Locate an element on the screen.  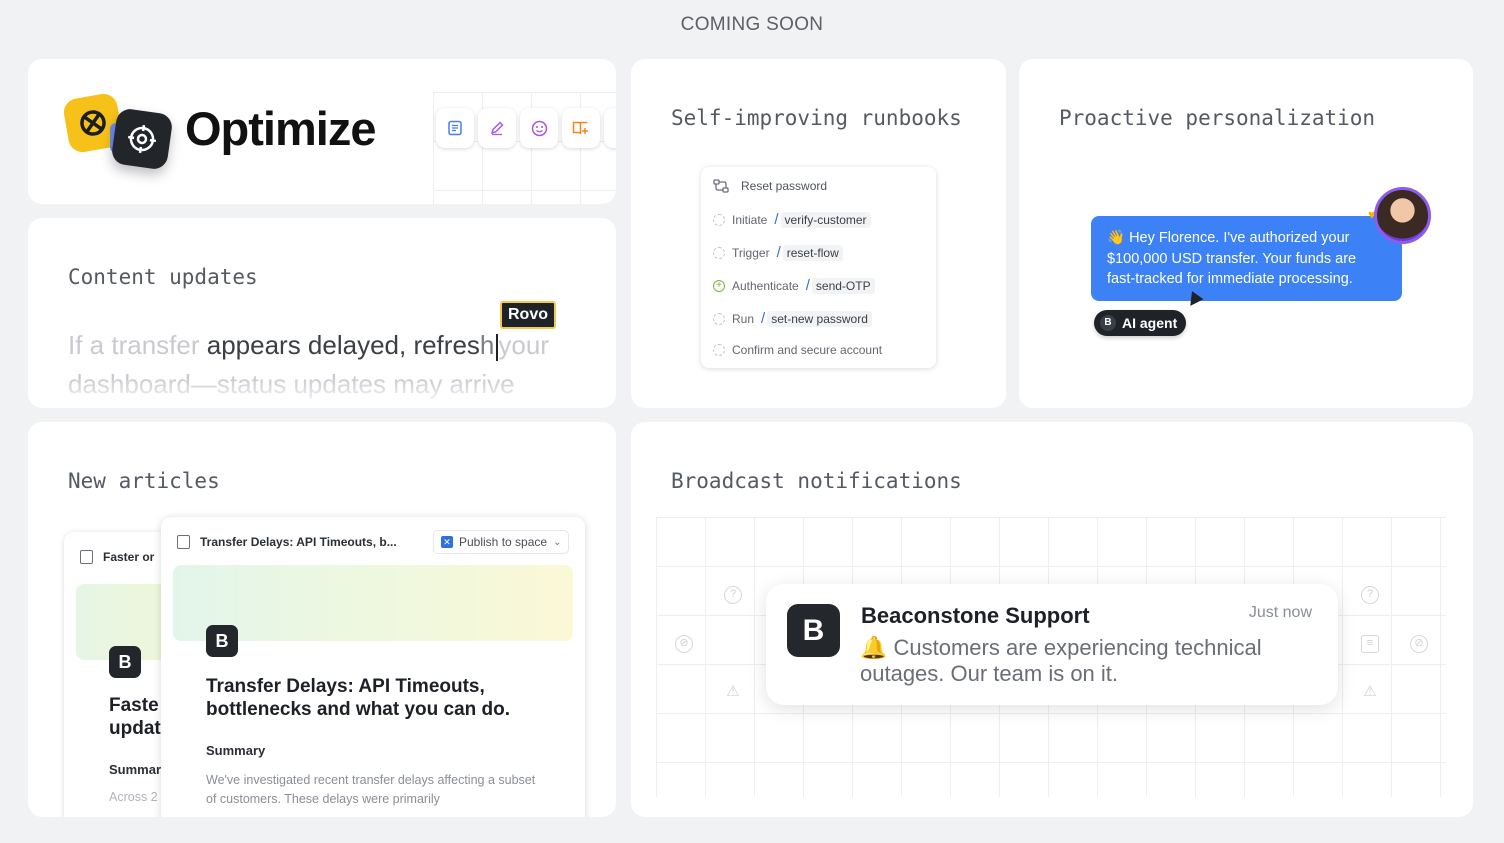
target-icon is located at coordinates (142, 139).